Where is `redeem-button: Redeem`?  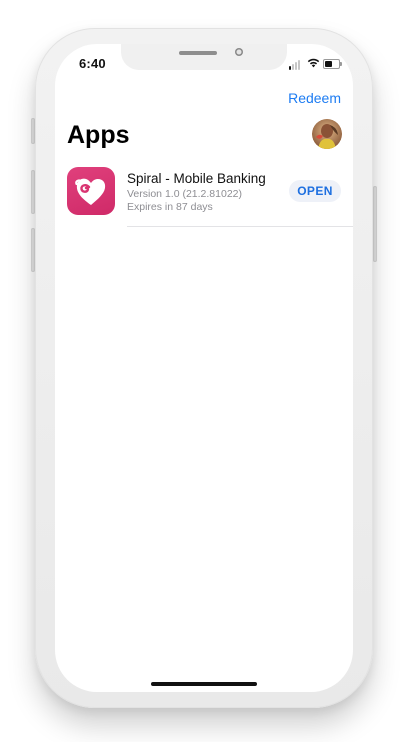 redeem-button: Redeem is located at coordinates (314, 98).